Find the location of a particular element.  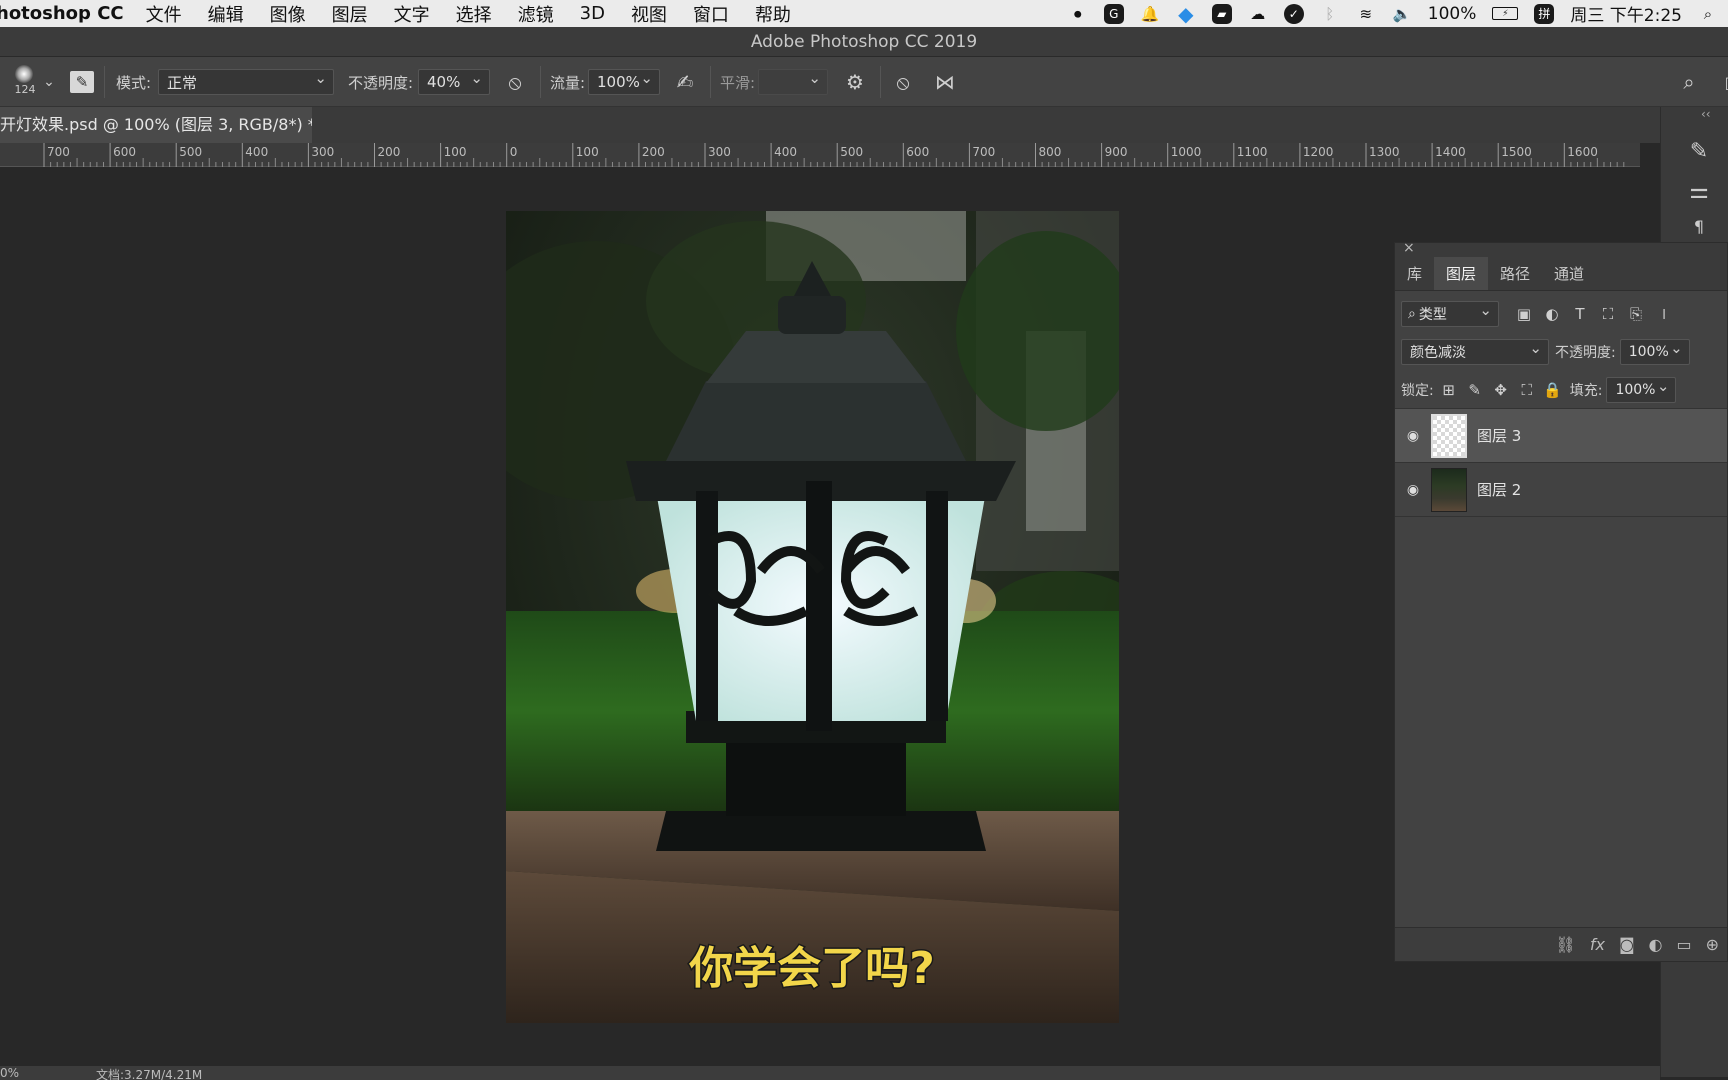

gear-icon: ⚙ is located at coordinates (855, 82).